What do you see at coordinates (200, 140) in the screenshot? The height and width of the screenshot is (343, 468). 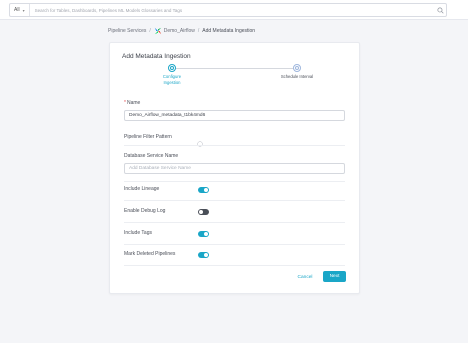 I see `info-icon` at bounding box center [200, 140].